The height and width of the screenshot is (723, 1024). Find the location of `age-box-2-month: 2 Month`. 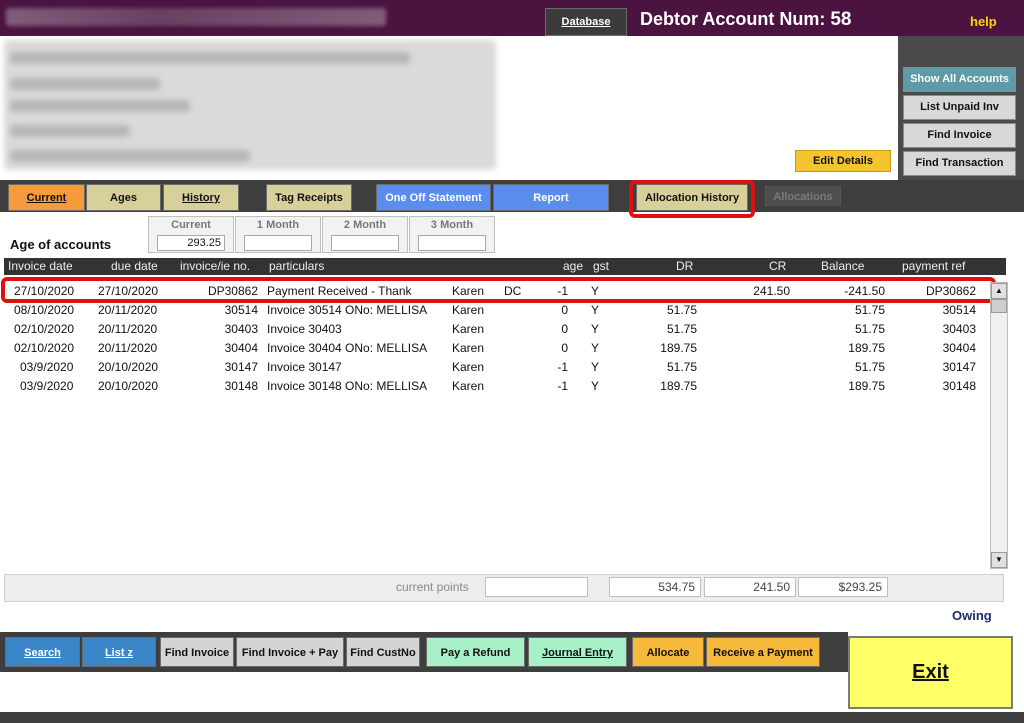

age-box-2-month: 2 Month is located at coordinates (365, 234).